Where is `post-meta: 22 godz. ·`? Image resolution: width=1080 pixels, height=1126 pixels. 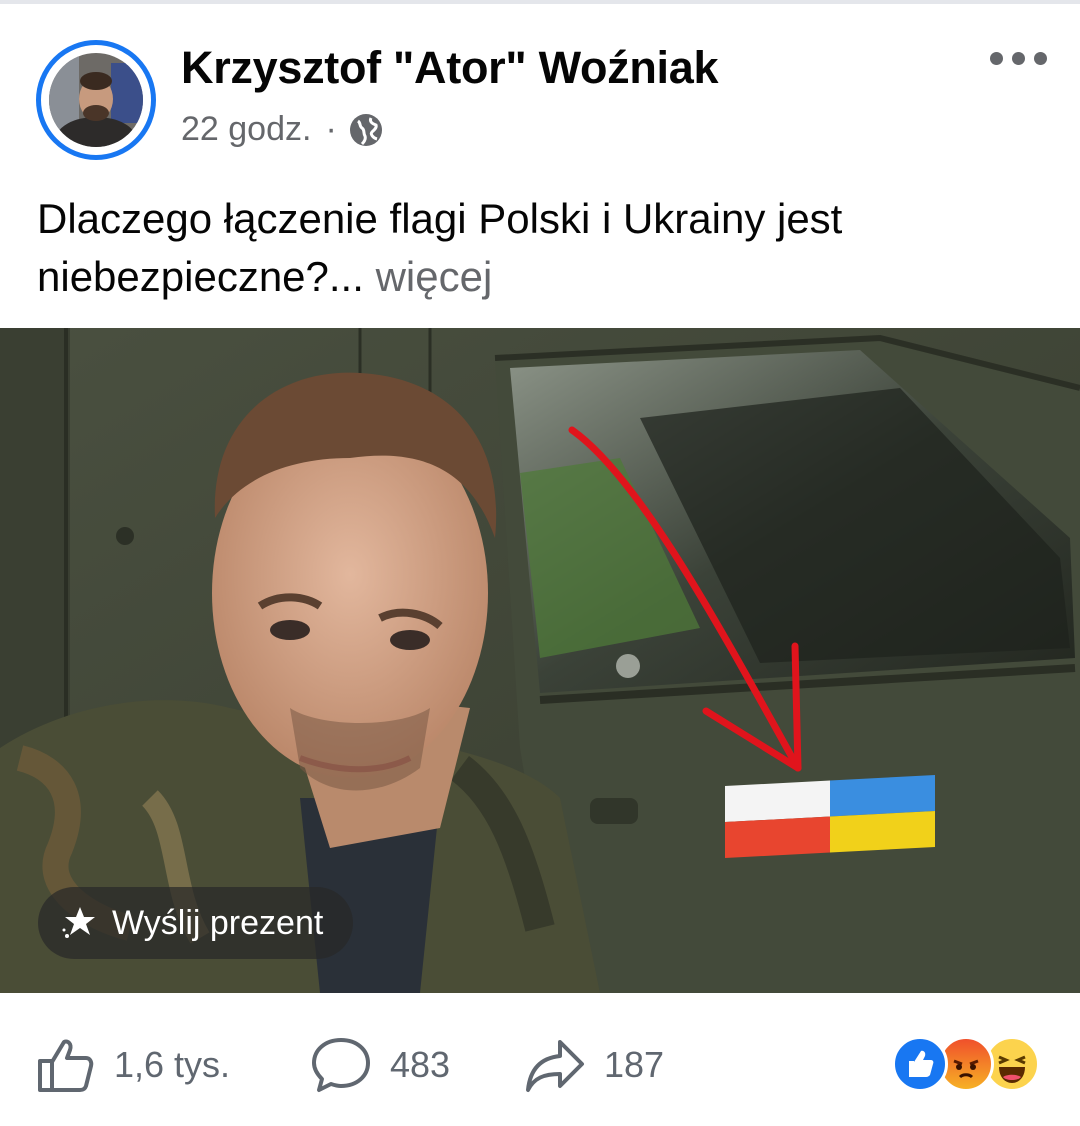
post-meta: 22 godz. · is located at coordinates (282, 129).